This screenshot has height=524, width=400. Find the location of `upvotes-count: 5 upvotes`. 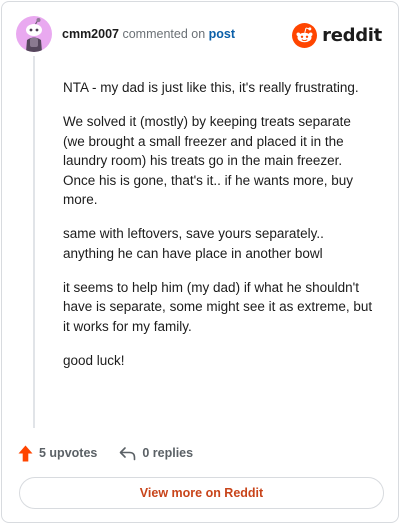

upvotes-count: 5 upvotes is located at coordinates (68, 453).